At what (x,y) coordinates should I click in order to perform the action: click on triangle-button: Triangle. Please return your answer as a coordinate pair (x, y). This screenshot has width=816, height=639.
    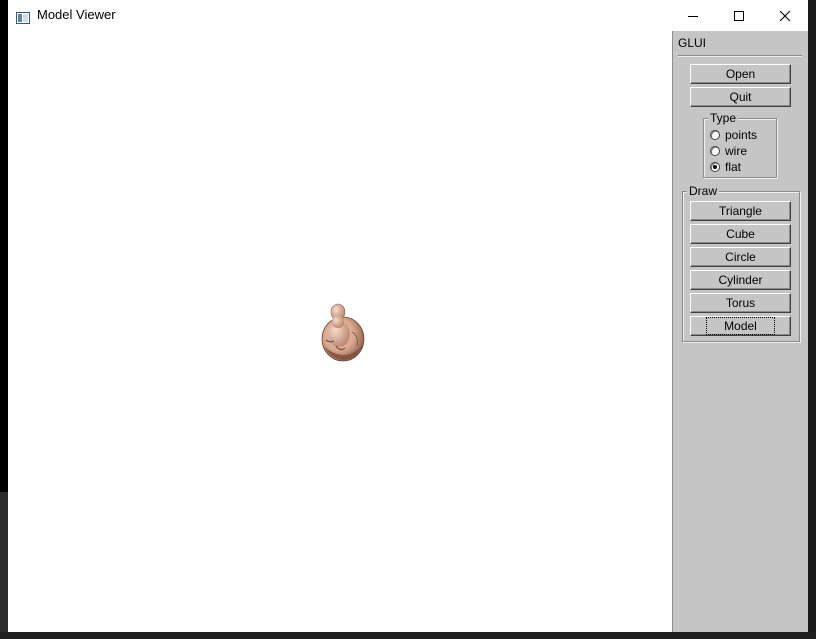
    Looking at the image, I should click on (740, 211).